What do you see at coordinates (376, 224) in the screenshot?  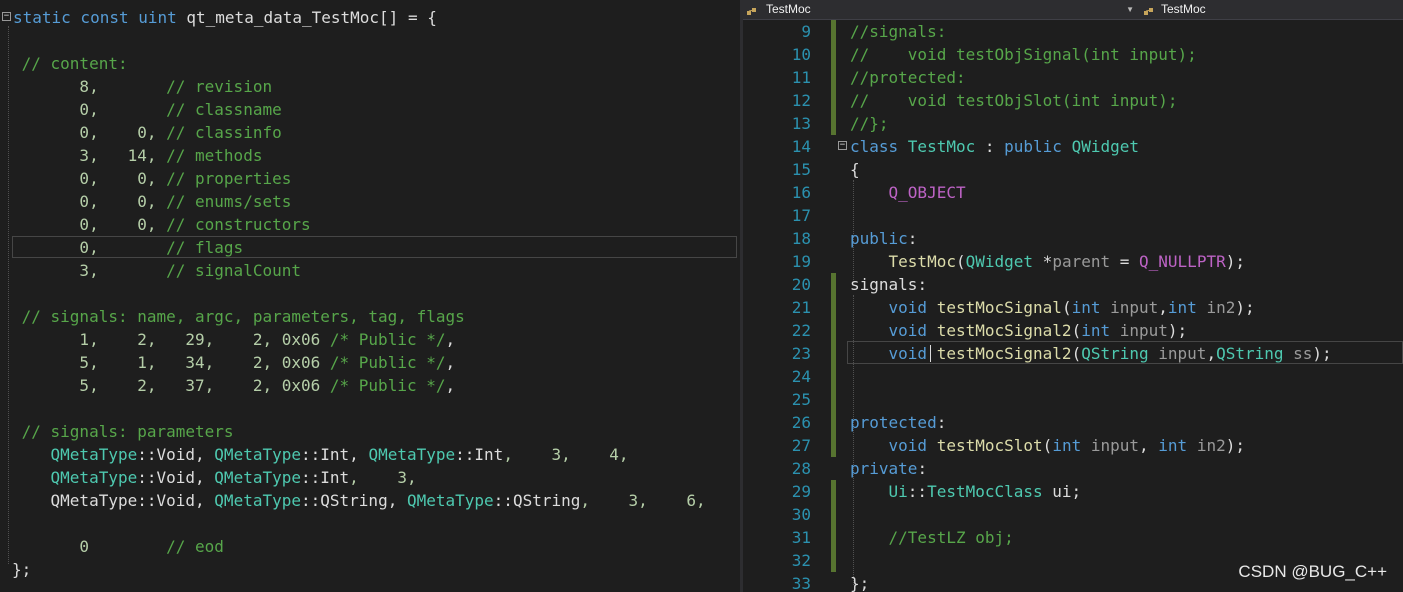 I see `code-line: 0, 0, // constructors` at bounding box center [376, 224].